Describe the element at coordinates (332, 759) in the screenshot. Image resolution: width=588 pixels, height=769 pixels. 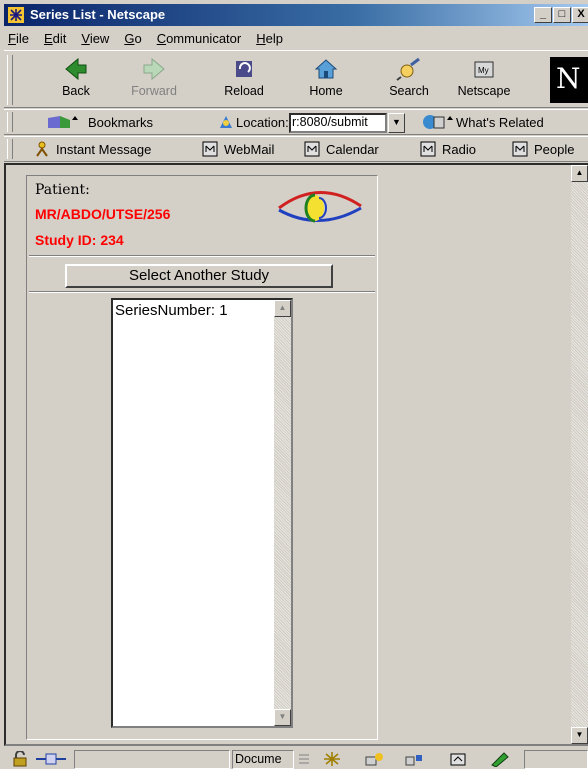
I see `navigator-icon` at that location.